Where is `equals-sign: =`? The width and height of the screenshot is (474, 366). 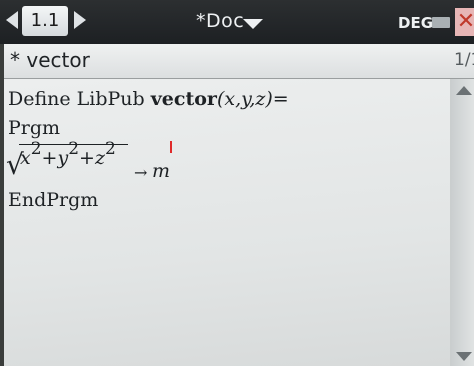 equals-sign: = is located at coordinates (280, 99).